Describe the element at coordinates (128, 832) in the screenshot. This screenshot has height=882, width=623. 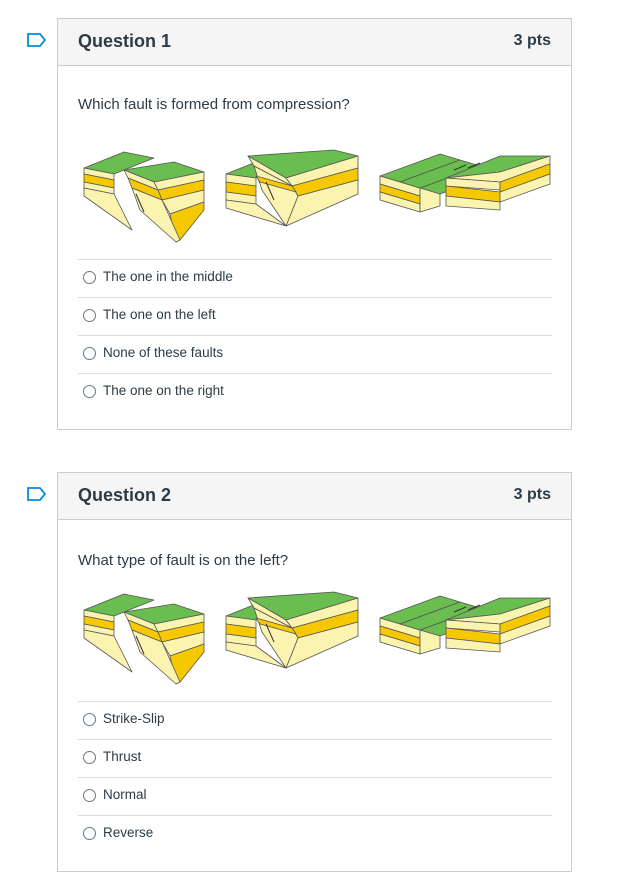
I see `answer-label: Reverse` at that location.